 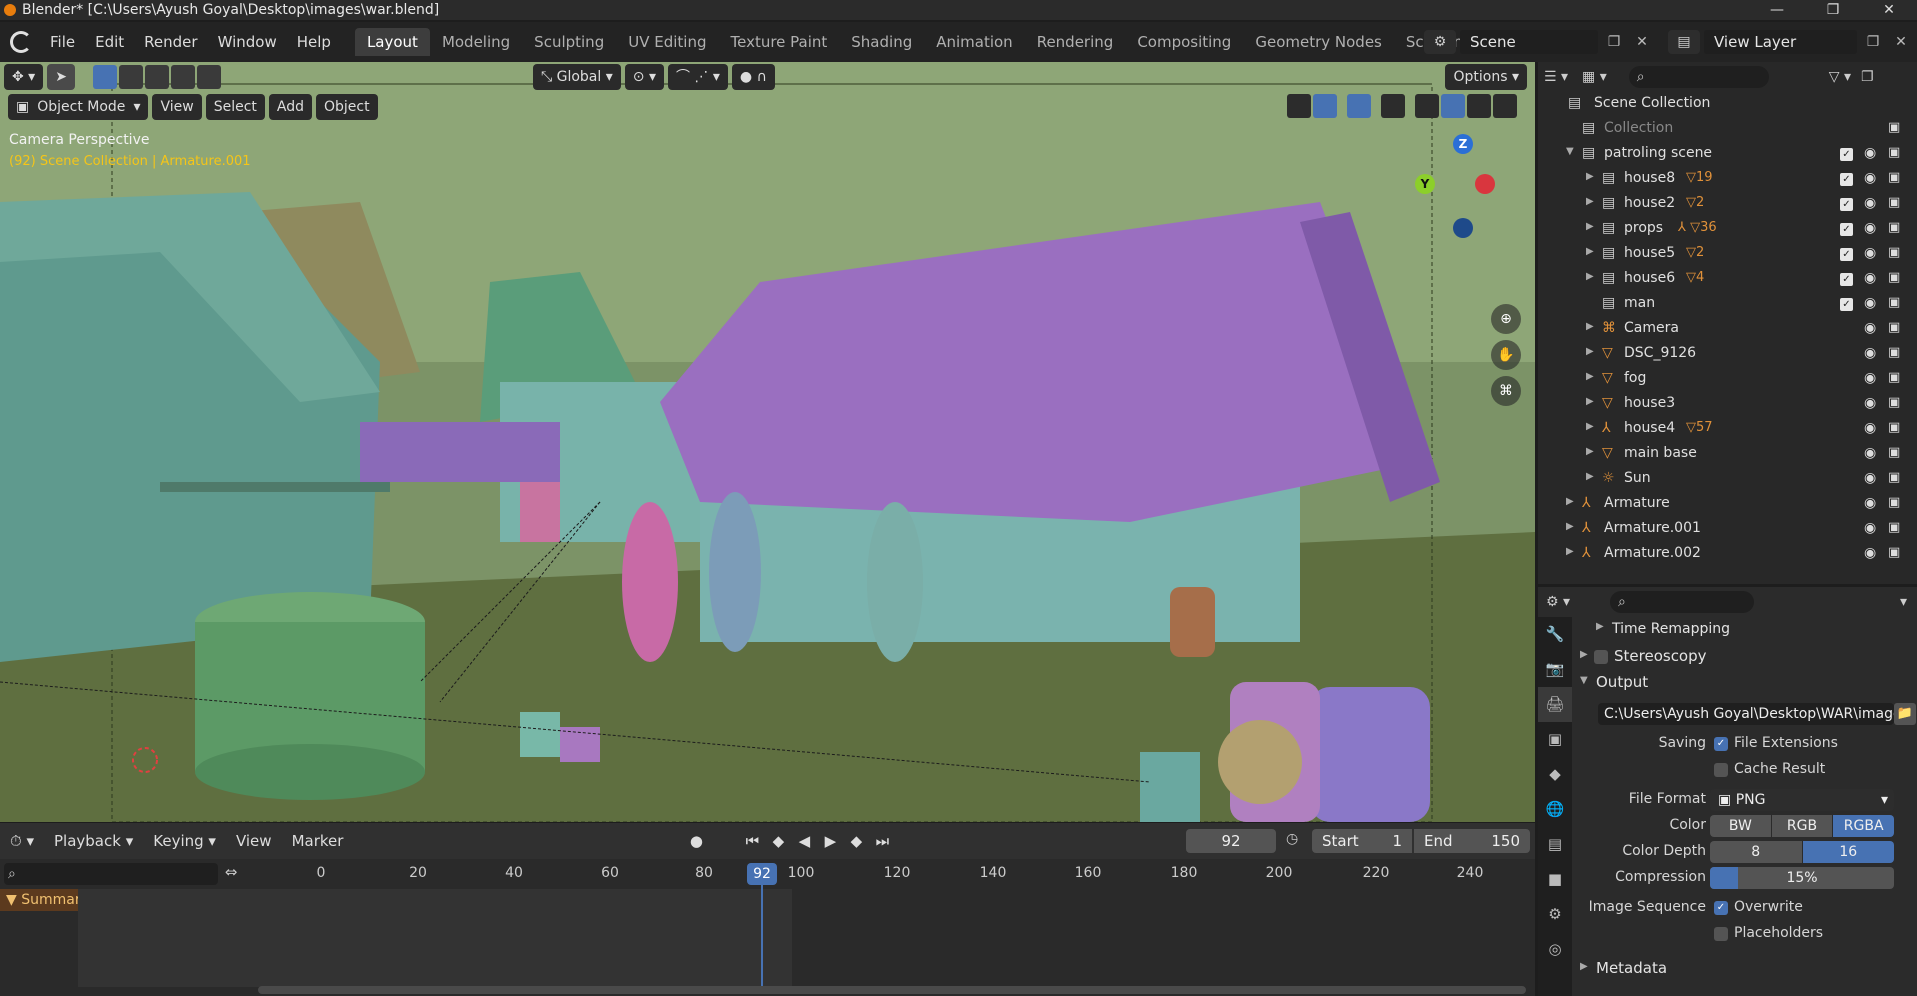 What do you see at coordinates (1867, 77) in the screenshot?
I see `new-collection-icon: ❐` at bounding box center [1867, 77].